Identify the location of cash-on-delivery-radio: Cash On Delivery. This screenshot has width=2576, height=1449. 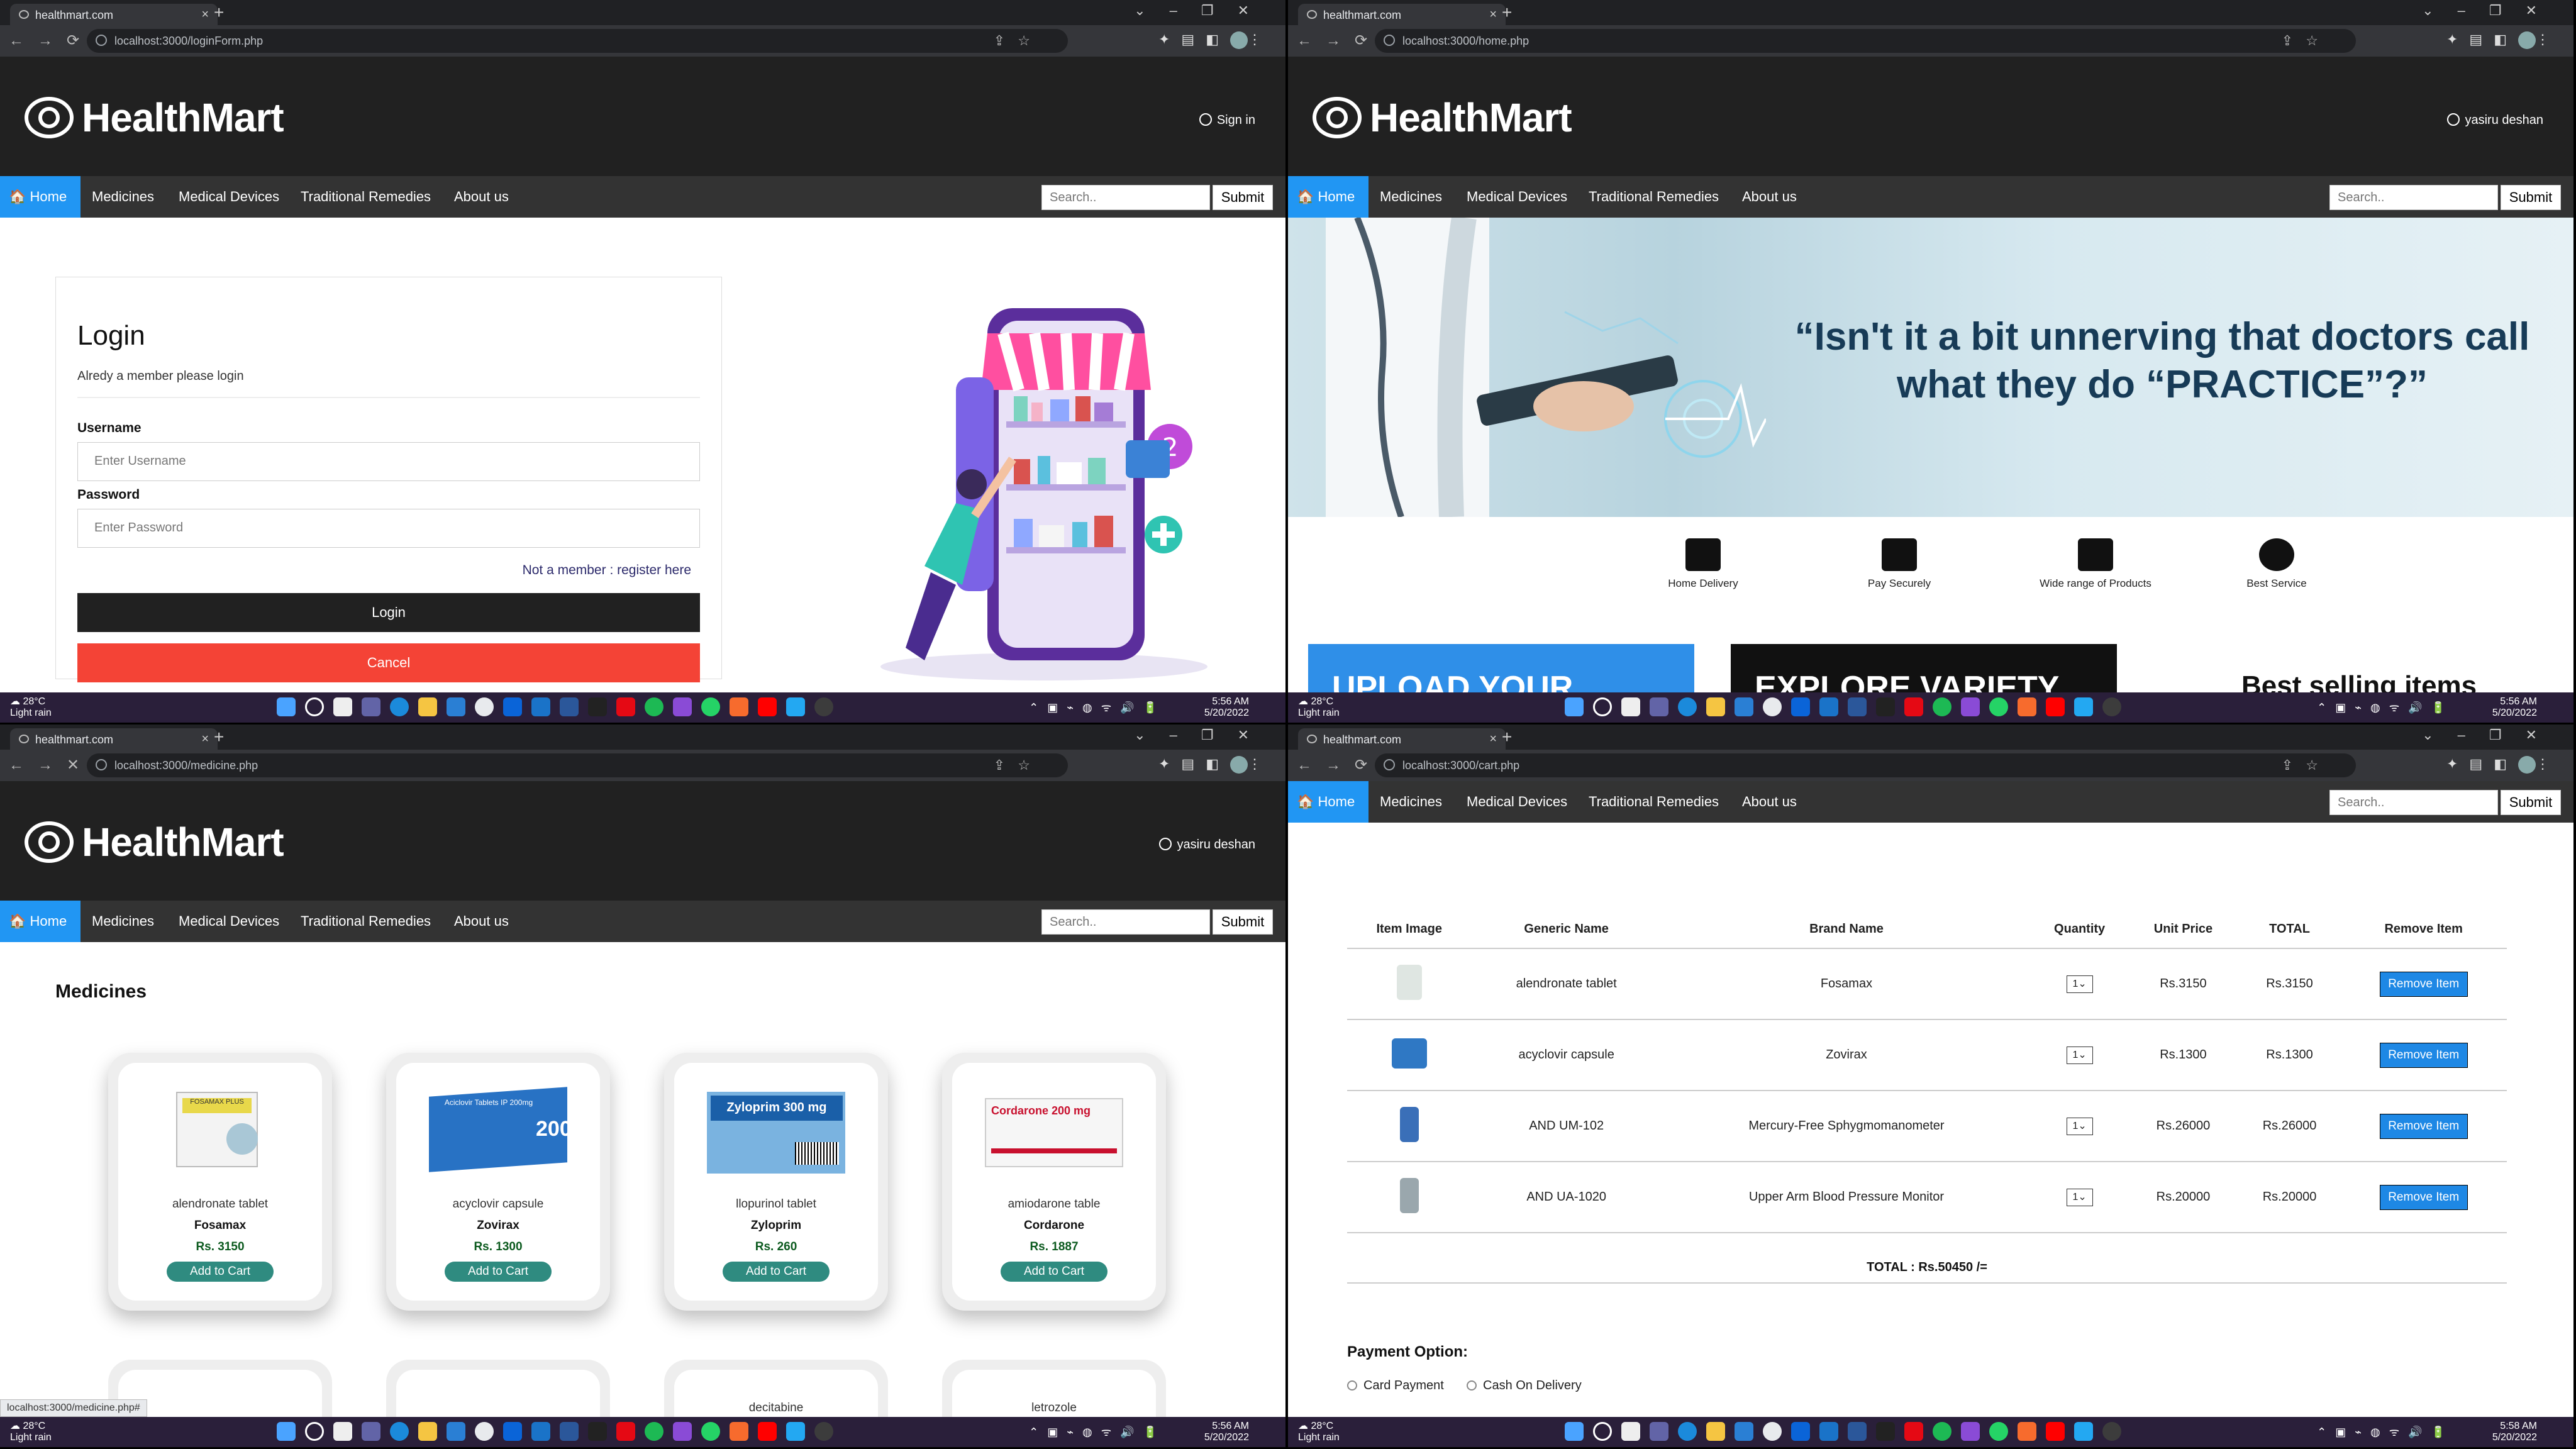
(1524, 1386).